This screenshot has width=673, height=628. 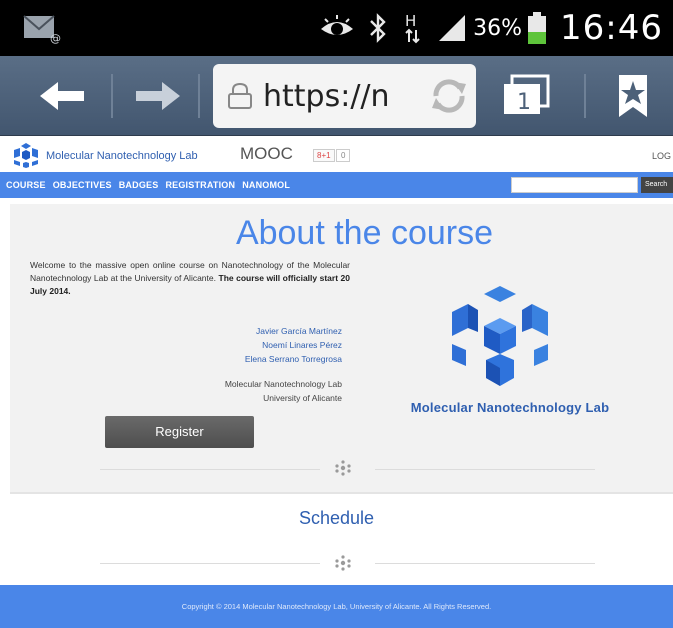 I want to click on back-arrow-icon, so click(x=62, y=96).